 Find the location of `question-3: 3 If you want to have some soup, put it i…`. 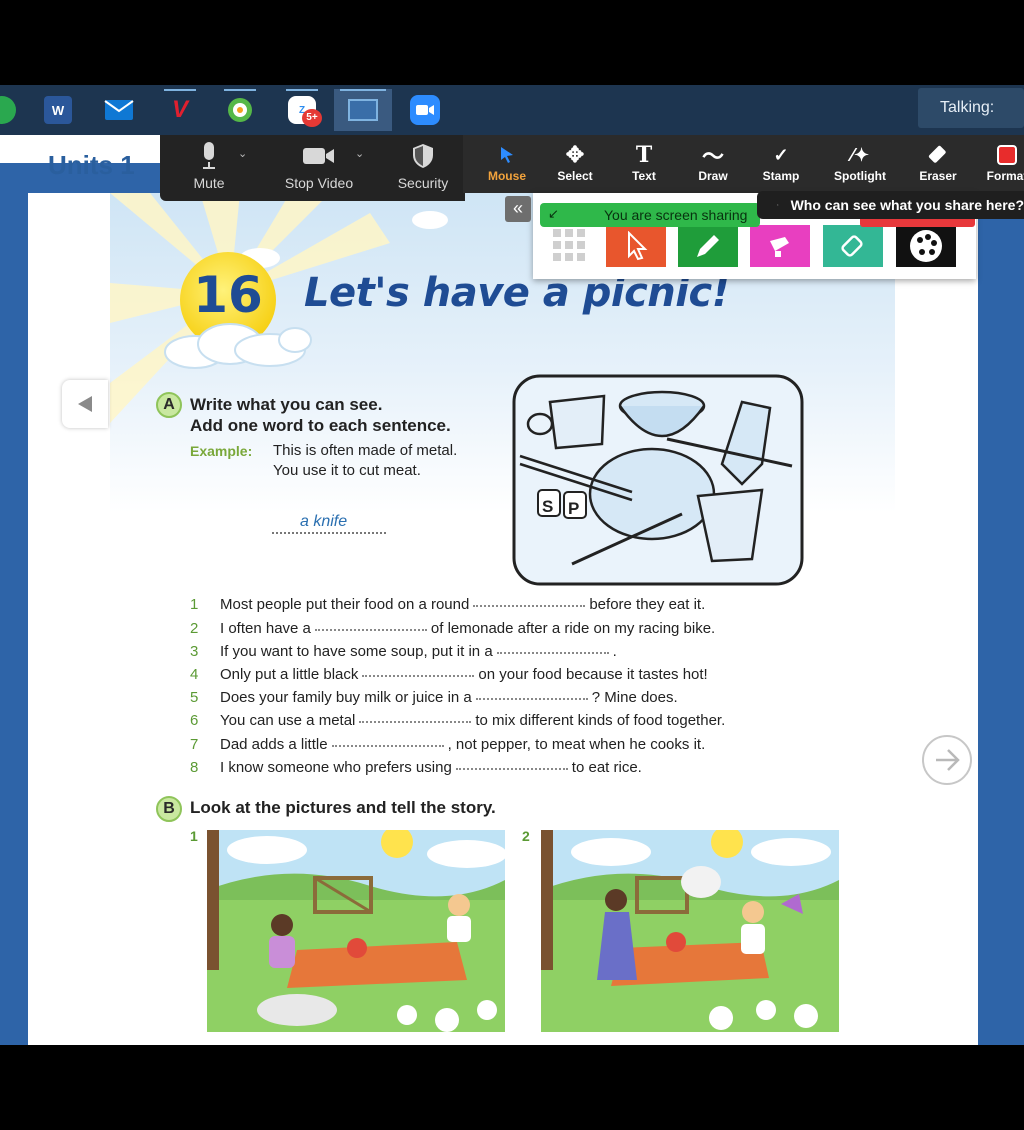

question-3: 3 If you want to have some soup, put it i… is located at coordinates (403, 651).